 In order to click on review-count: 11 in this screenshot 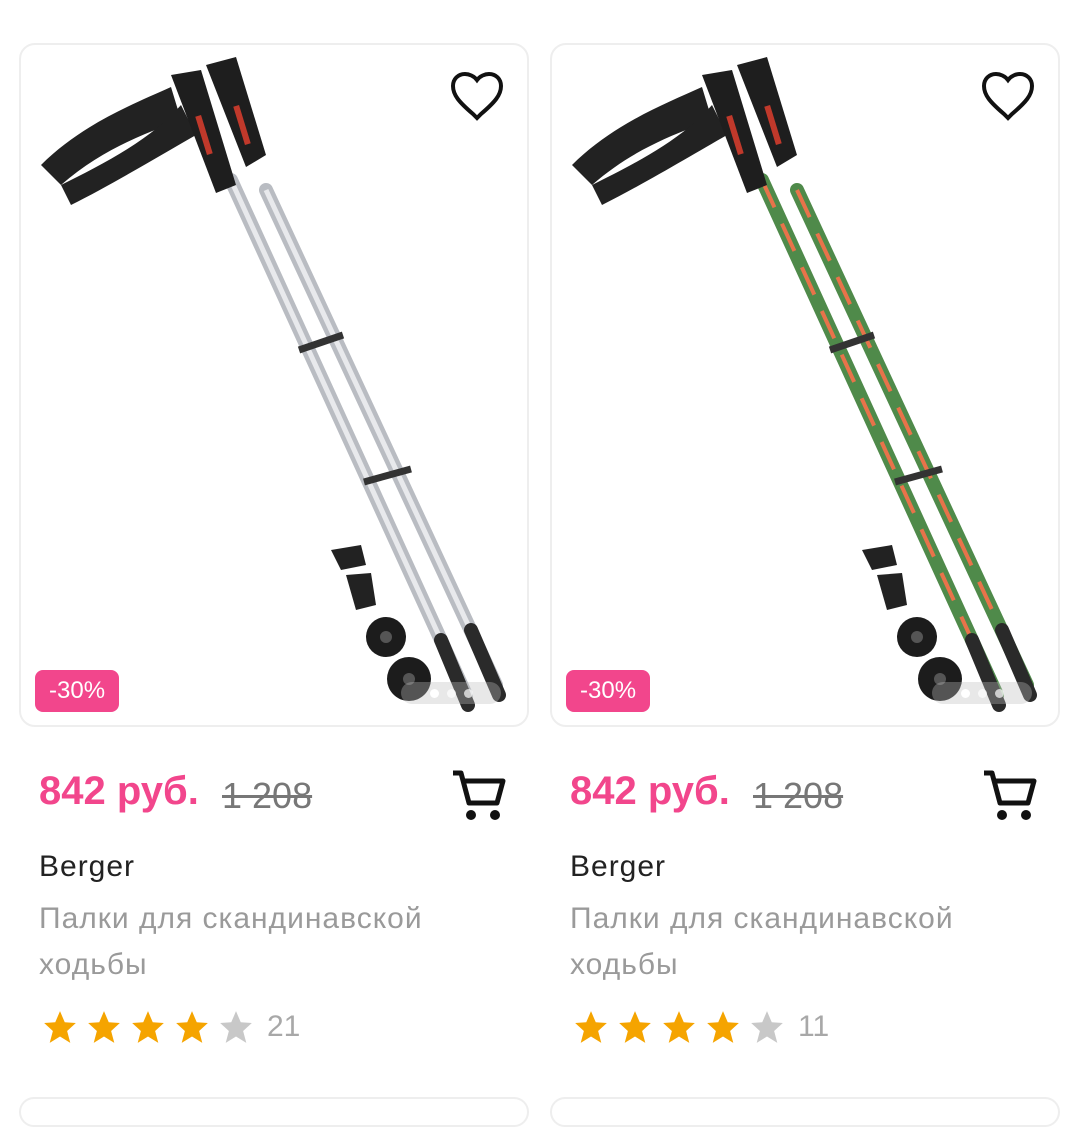, I will do `click(814, 1026)`.